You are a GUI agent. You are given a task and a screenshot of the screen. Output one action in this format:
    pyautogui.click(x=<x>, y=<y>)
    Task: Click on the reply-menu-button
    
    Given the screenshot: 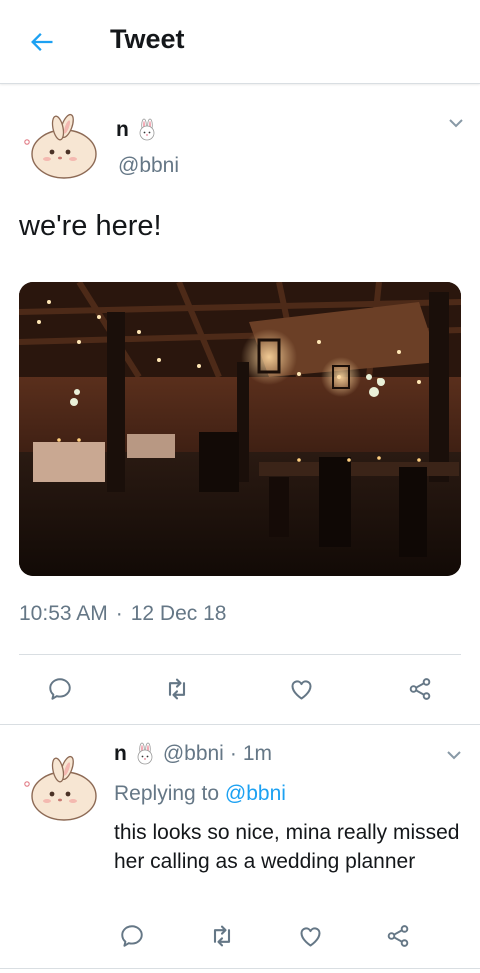 What is the action you would take?
    pyautogui.click(x=454, y=755)
    